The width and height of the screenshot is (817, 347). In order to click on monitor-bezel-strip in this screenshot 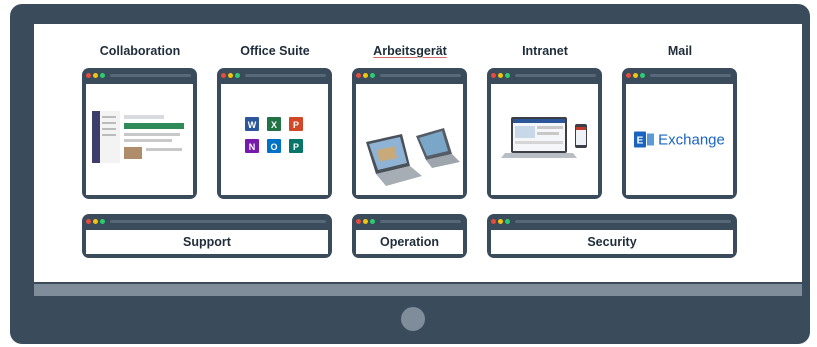, I will do `click(418, 290)`.